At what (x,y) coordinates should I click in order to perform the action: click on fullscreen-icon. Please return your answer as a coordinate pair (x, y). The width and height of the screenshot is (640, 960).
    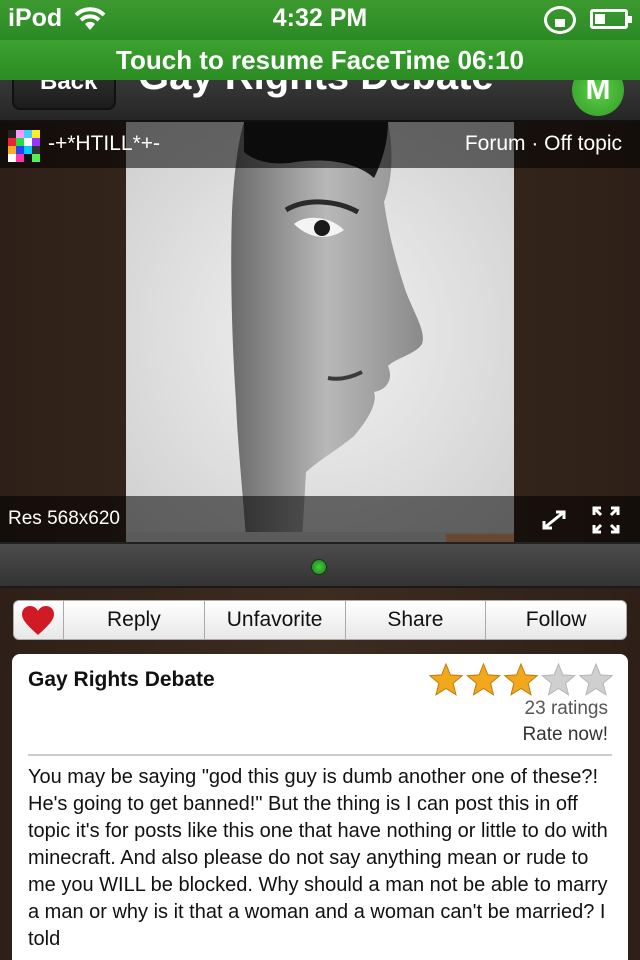
    Looking at the image, I should click on (606, 520).